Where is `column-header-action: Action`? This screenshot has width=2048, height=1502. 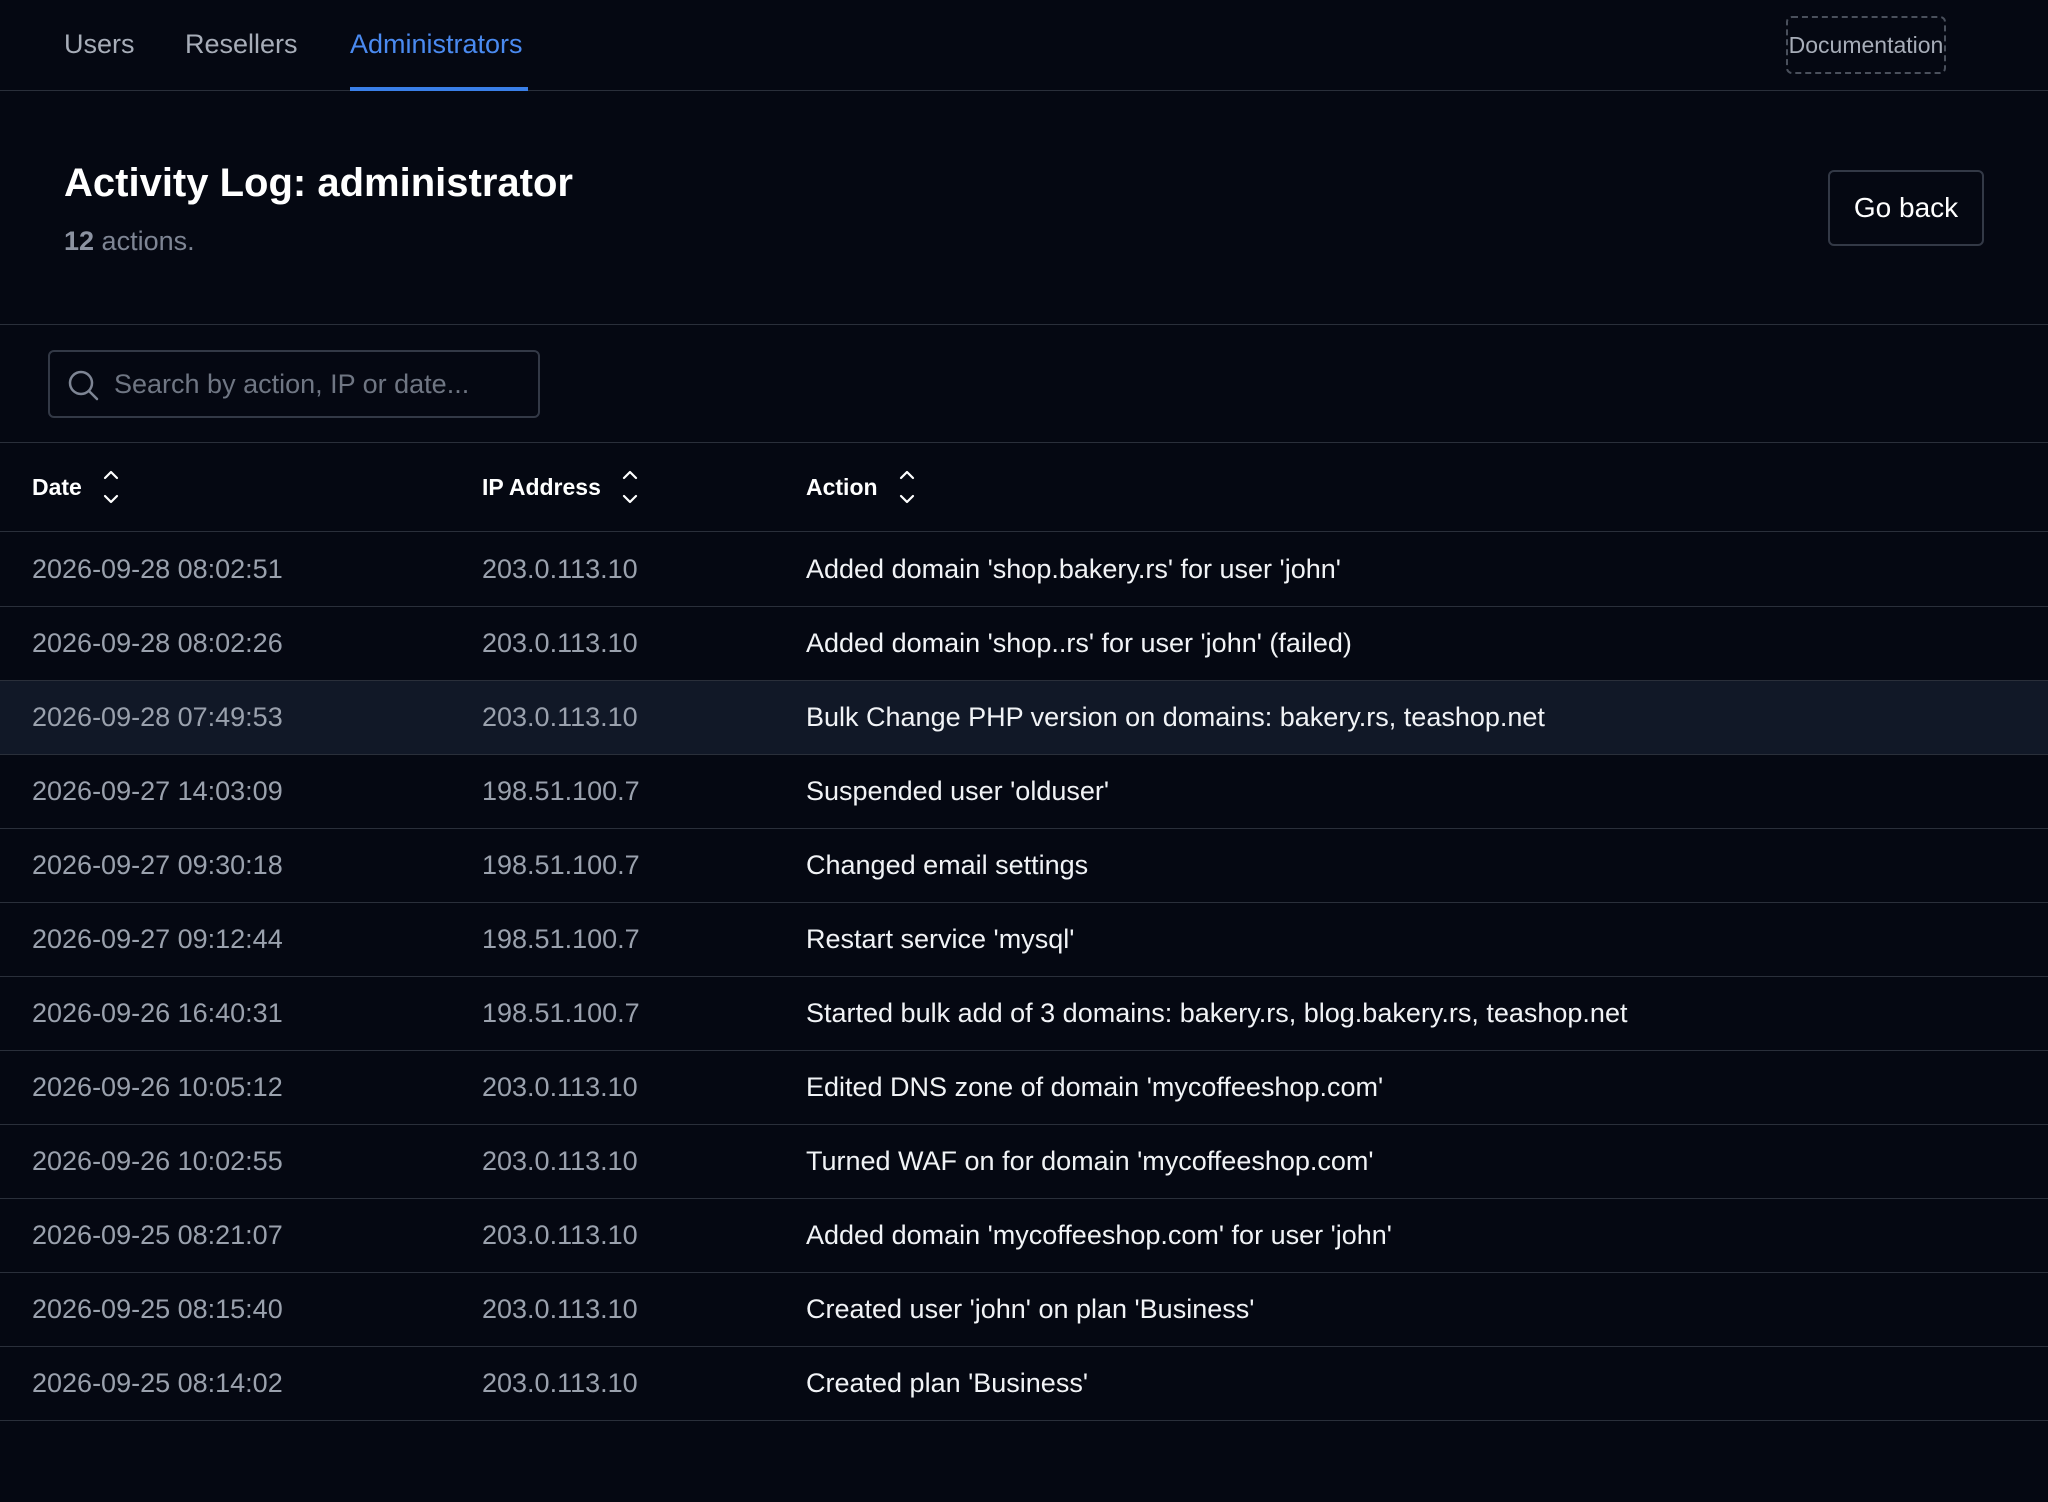
column-header-action: Action is located at coordinates (861, 487).